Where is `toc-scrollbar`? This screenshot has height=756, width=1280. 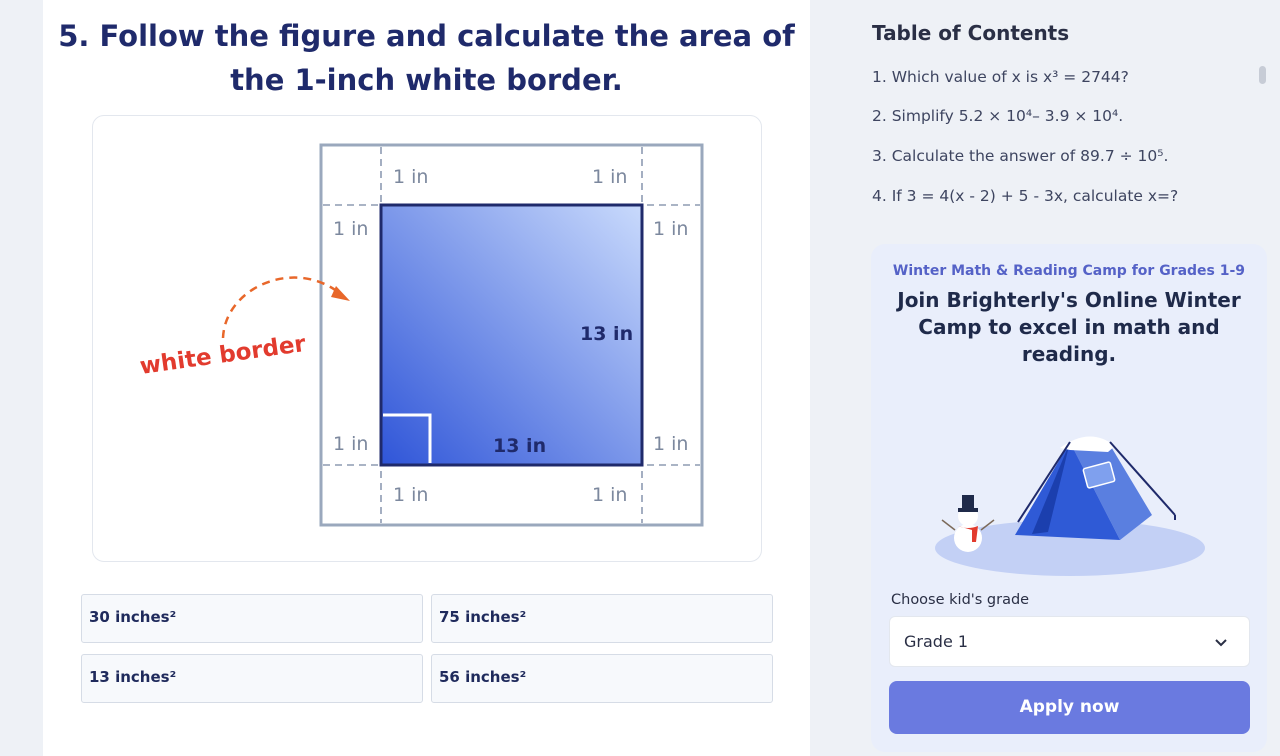
toc-scrollbar is located at coordinates (1262, 75).